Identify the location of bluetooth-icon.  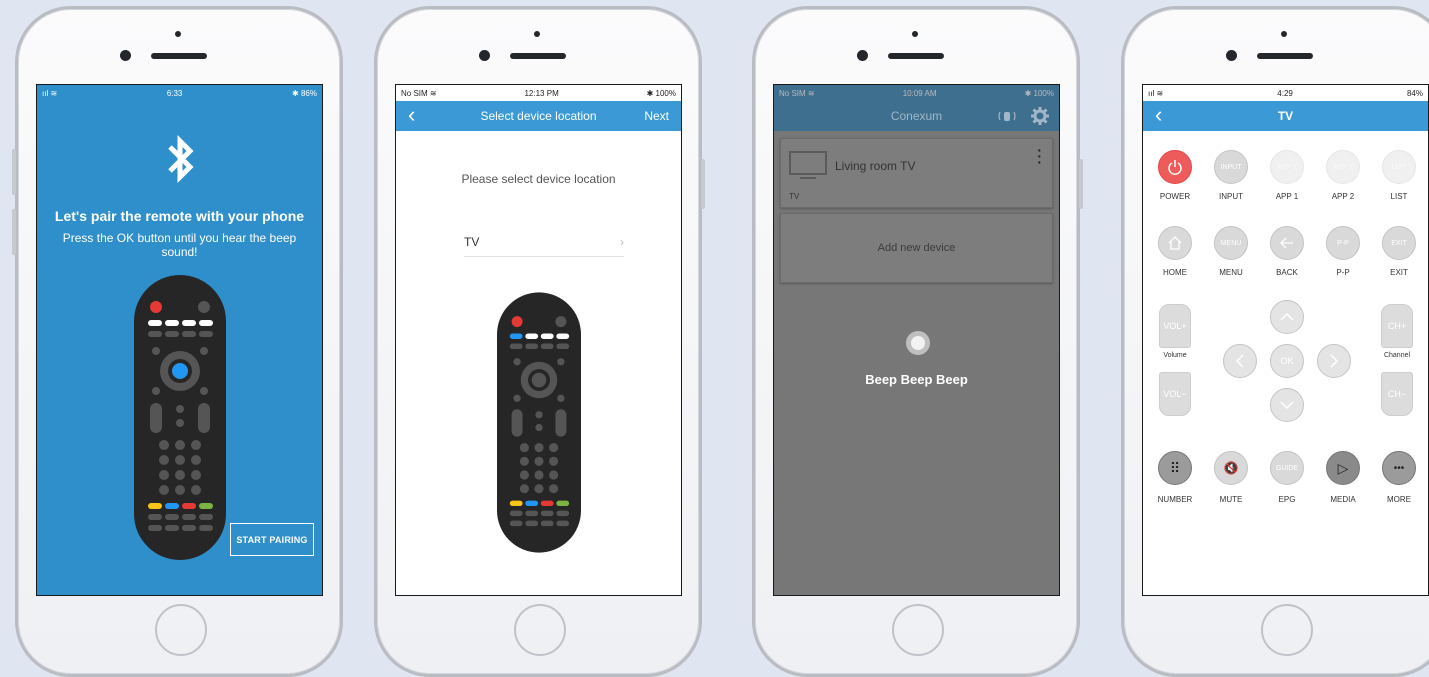
(181, 159).